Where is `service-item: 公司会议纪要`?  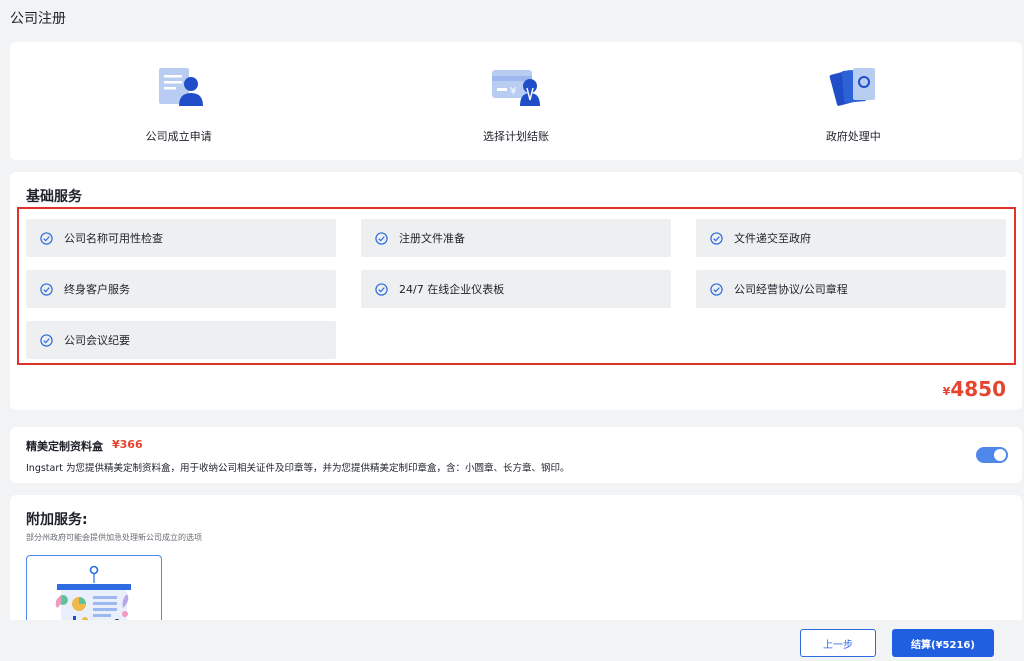
service-item: 公司会议纪要 is located at coordinates (181, 340).